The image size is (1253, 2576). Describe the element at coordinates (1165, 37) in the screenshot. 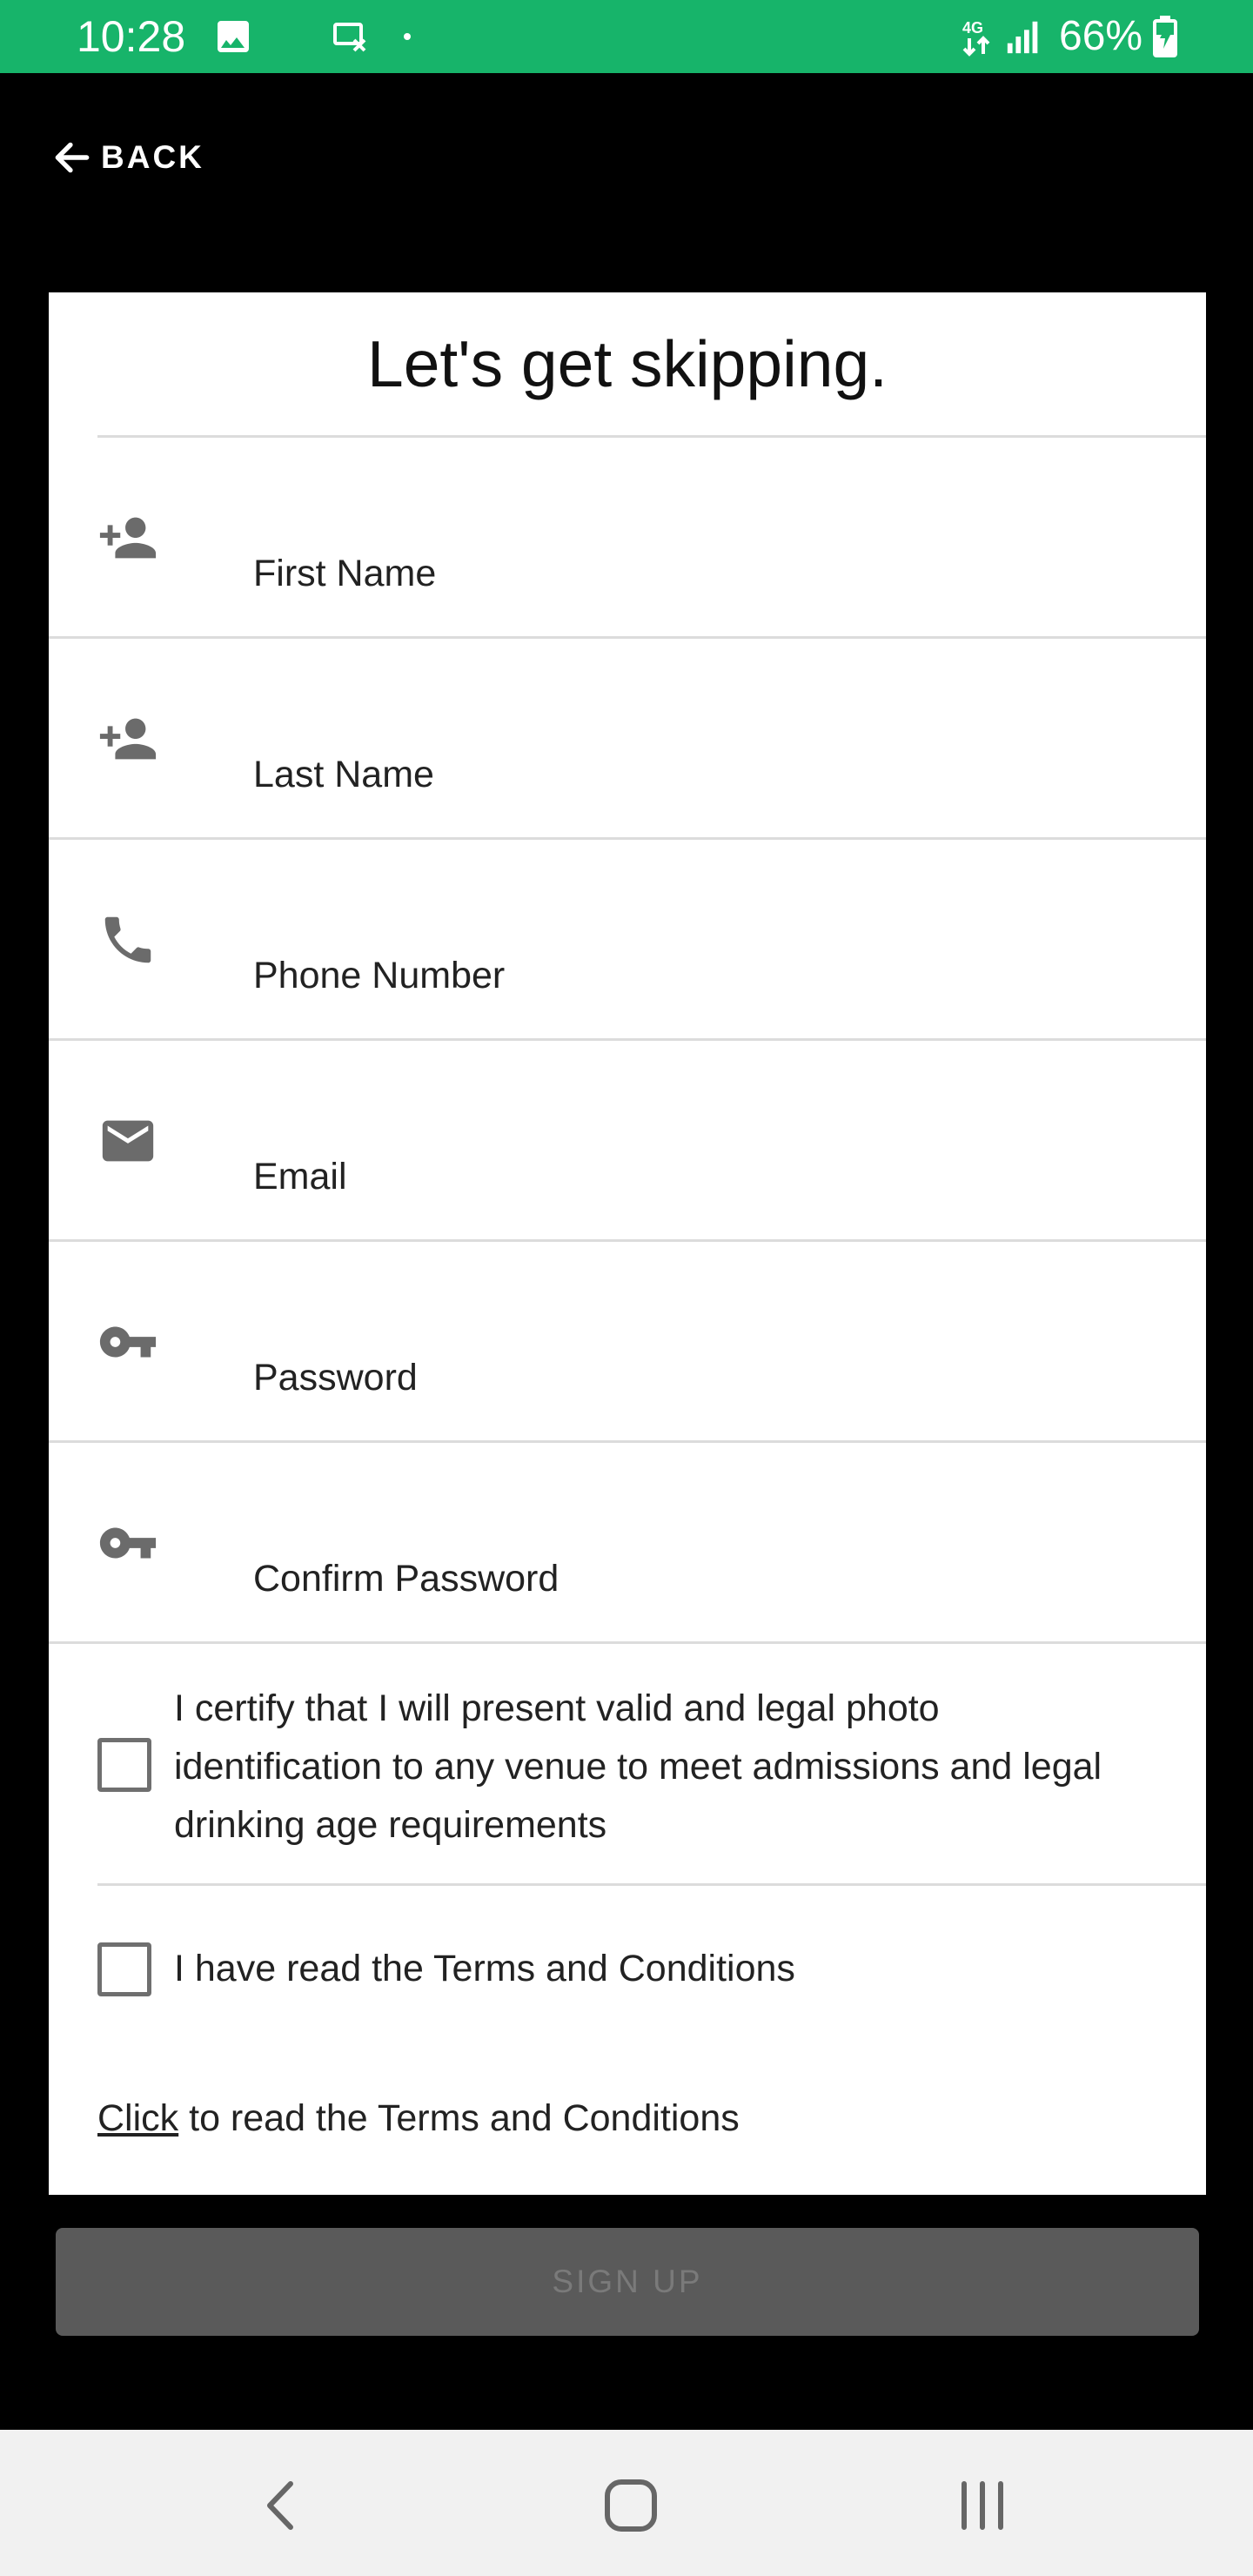

I see `battery-charging-icon` at that location.